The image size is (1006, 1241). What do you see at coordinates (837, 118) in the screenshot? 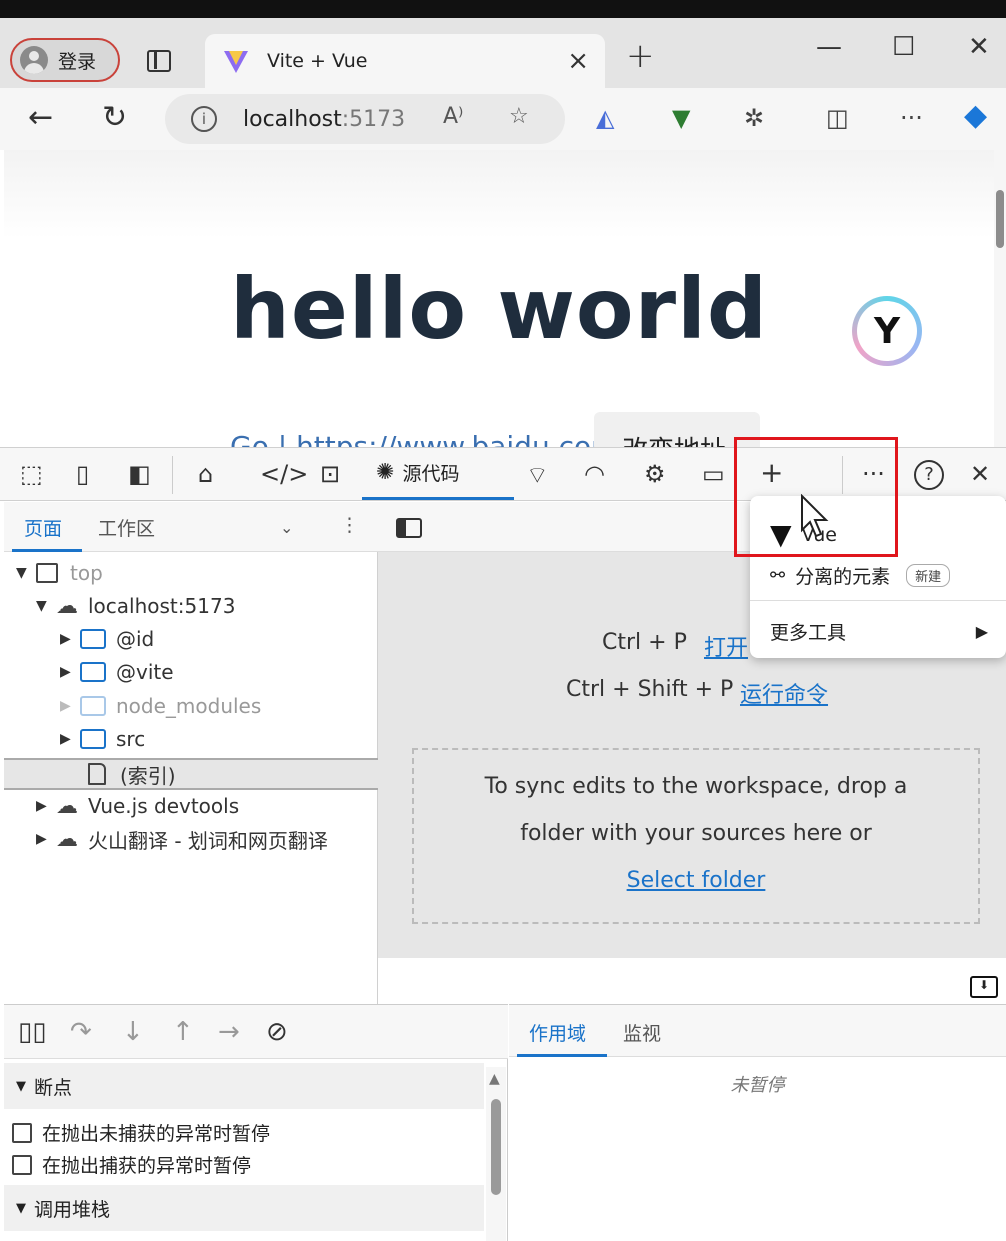
I see `split-screen-icon: ◫` at bounding box center [837, 118].